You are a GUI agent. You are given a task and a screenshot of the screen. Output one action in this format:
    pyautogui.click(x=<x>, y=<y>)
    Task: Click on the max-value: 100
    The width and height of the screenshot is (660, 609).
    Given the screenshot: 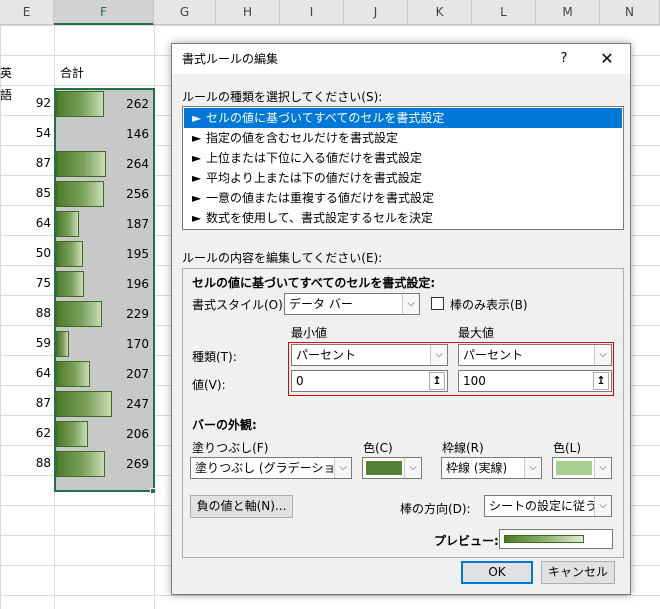 What is the action you would take?
    pyautogui.click(x=474, y=381)
    